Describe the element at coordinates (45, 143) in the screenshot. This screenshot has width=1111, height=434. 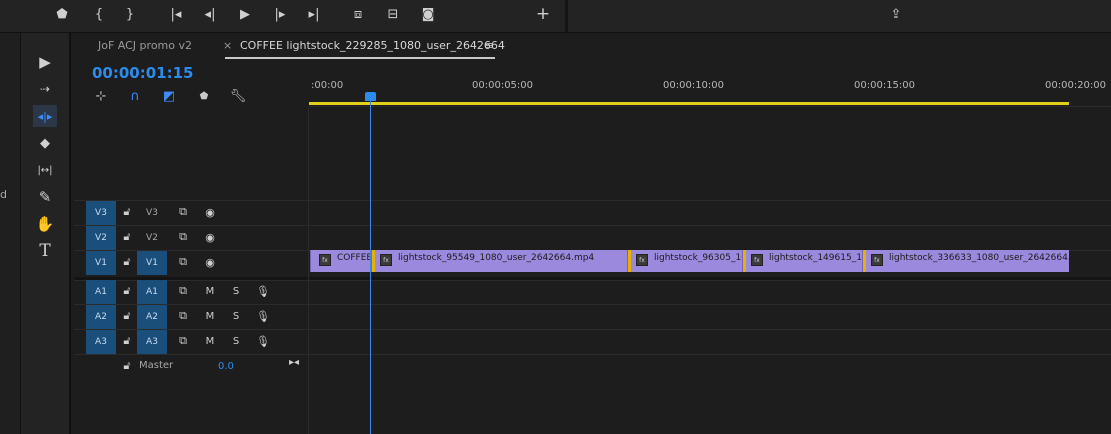
I see `razor-tool-icon: ◆` at that location.